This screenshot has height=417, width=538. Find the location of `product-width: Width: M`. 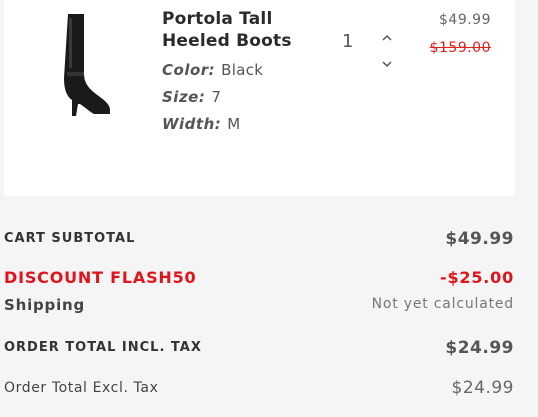

product-width: Width: M is located at coordinates (201, 124).